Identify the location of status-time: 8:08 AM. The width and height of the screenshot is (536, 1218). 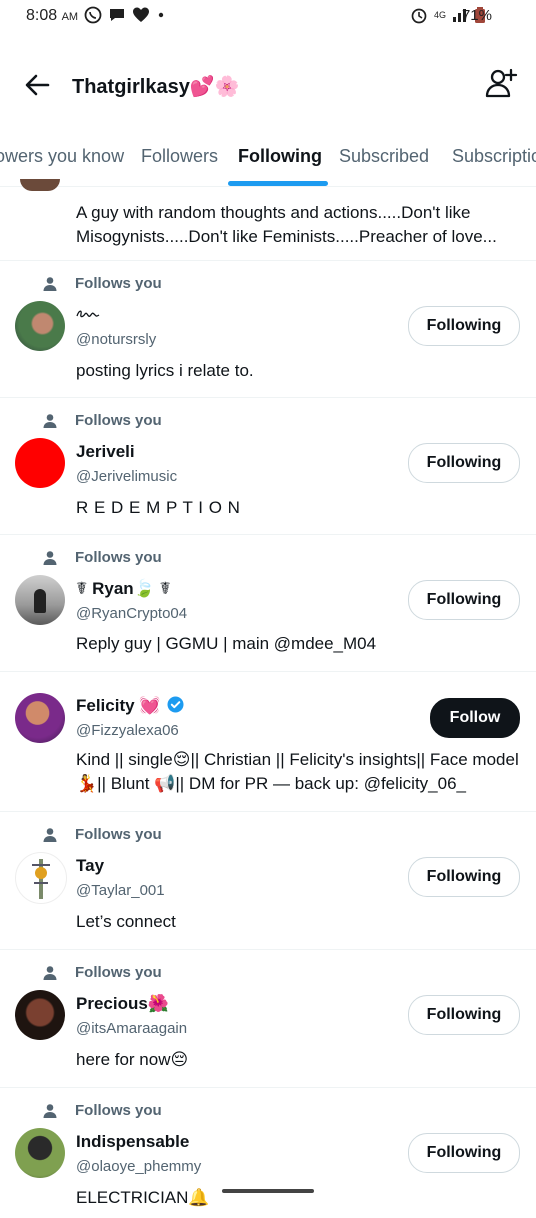
(52, 15).